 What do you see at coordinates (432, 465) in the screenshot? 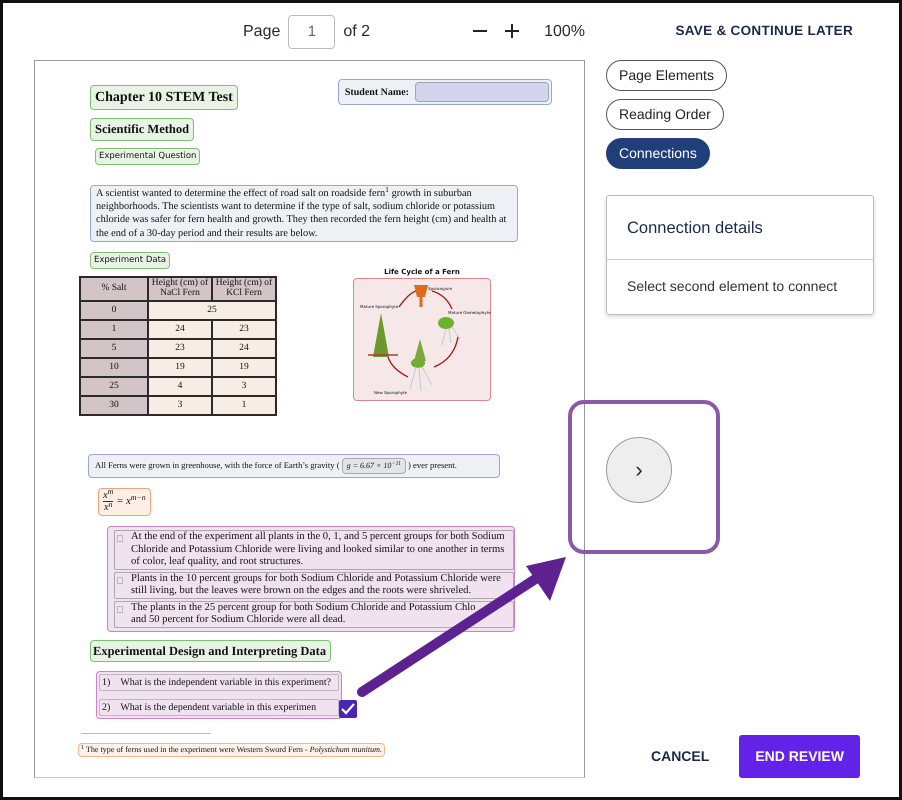
I see `gravity-text: ) ever present.` at bounding box center [432, 465].